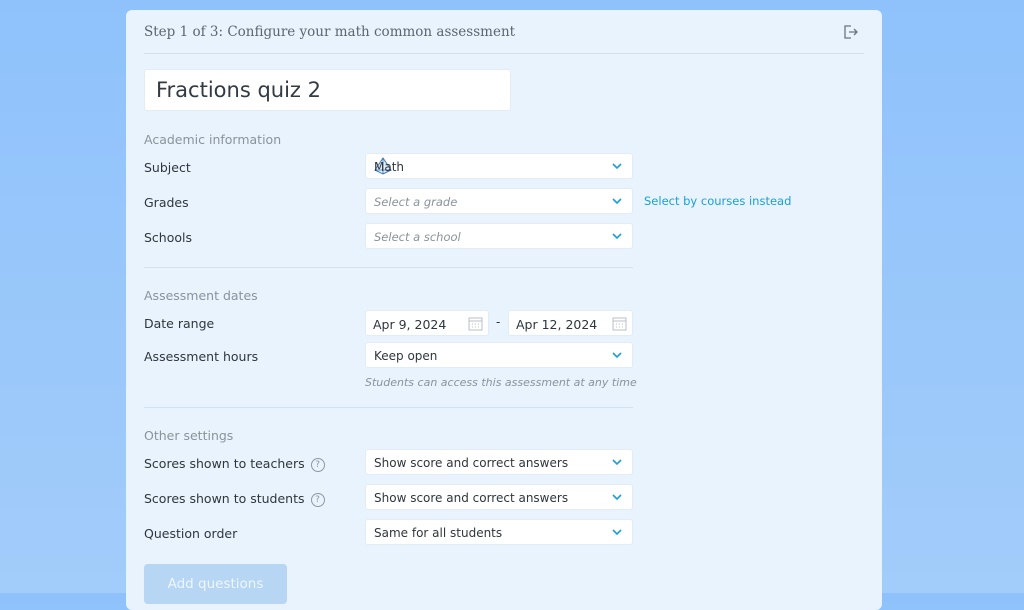  Describe the element at coordinates (167, 167) in the screenshot. I see `subject-label: Subject` at that location.